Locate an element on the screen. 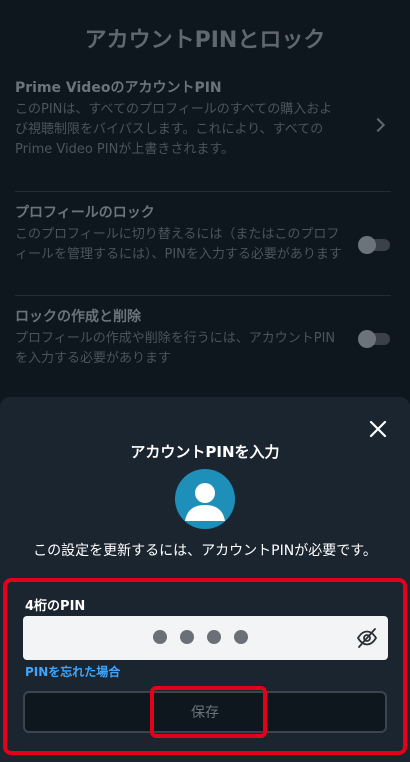 This screenshot has width=410, height=762. setting-title: Prime VideoのアカウントPIN is located at coordinates (118, 88).